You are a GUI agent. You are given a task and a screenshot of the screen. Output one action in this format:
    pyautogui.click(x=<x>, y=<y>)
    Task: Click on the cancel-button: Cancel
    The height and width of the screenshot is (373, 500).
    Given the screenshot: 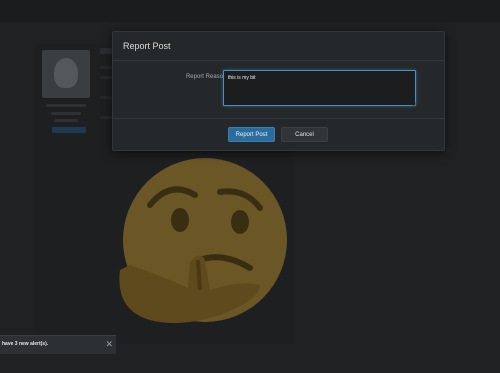 What is the action you would take?
    pyautogui.click(x=304, y=134)
    